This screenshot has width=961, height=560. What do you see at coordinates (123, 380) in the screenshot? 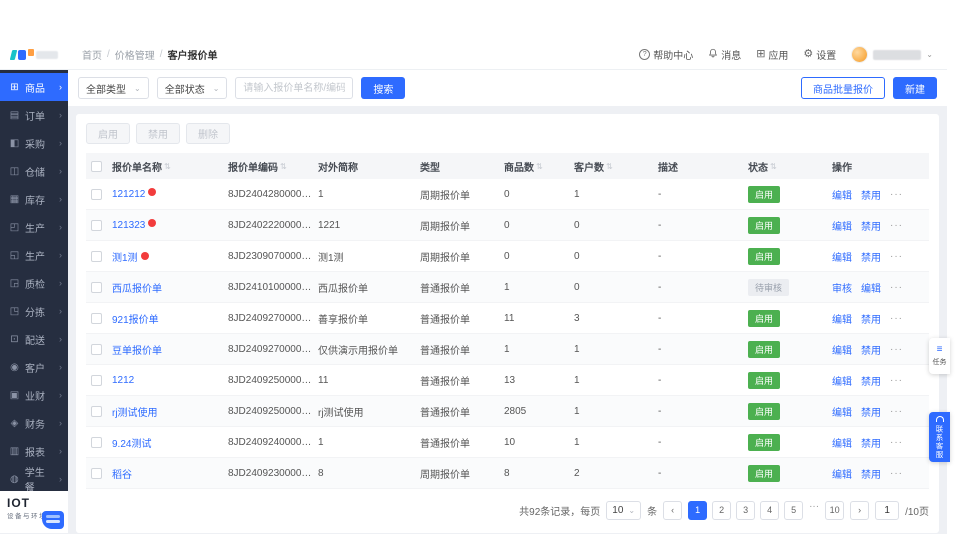
I see `quotation-name-link: 1212` at bounding box center [123, 380].